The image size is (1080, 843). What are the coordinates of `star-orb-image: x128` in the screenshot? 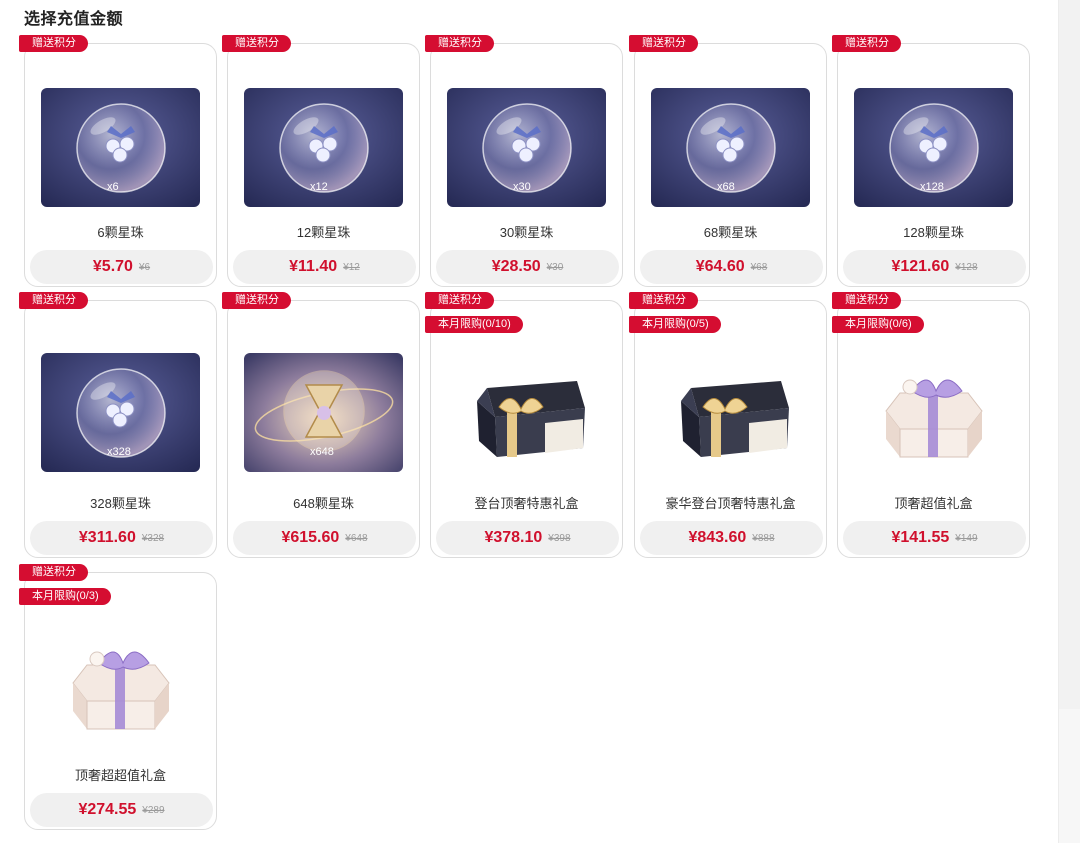 It's located at (933, 147).